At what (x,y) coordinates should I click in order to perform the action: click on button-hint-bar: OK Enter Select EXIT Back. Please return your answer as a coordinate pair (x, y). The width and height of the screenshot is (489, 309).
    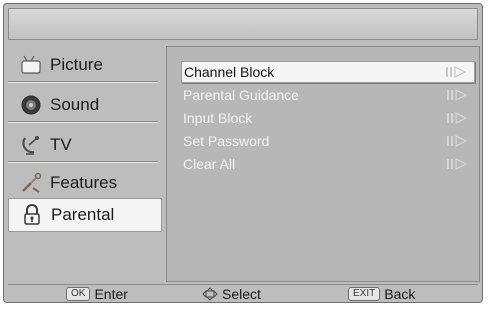
    Looking at the image, I should click on (243, 293).